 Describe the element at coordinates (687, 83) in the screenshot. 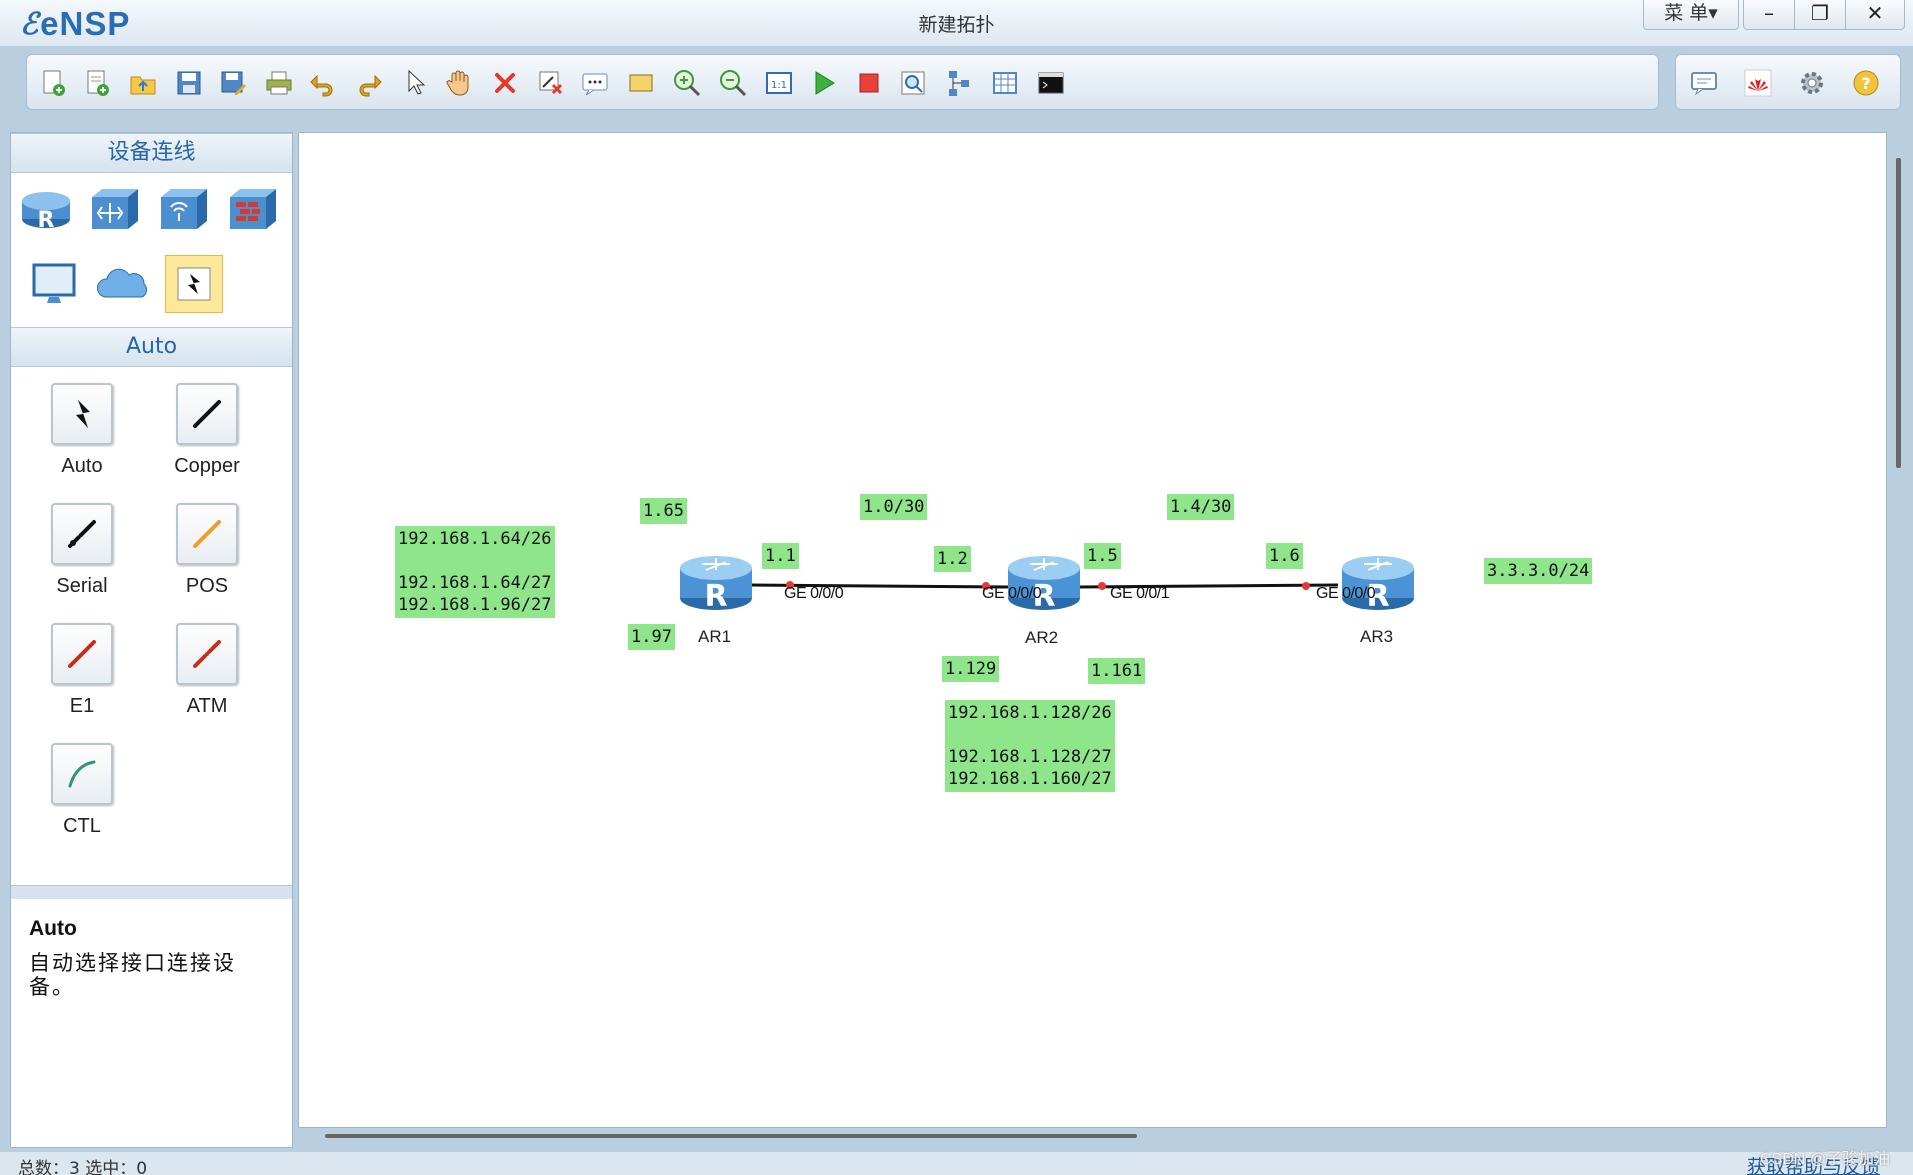

I see `zoom-in-icon` at that location.